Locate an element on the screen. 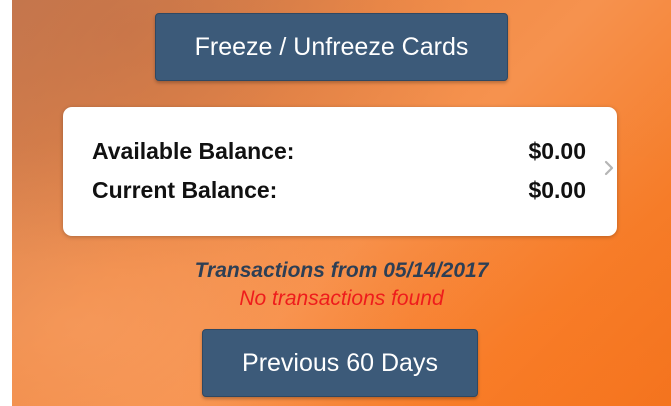  chevron-right-icon is located at coordinates (609, 168).